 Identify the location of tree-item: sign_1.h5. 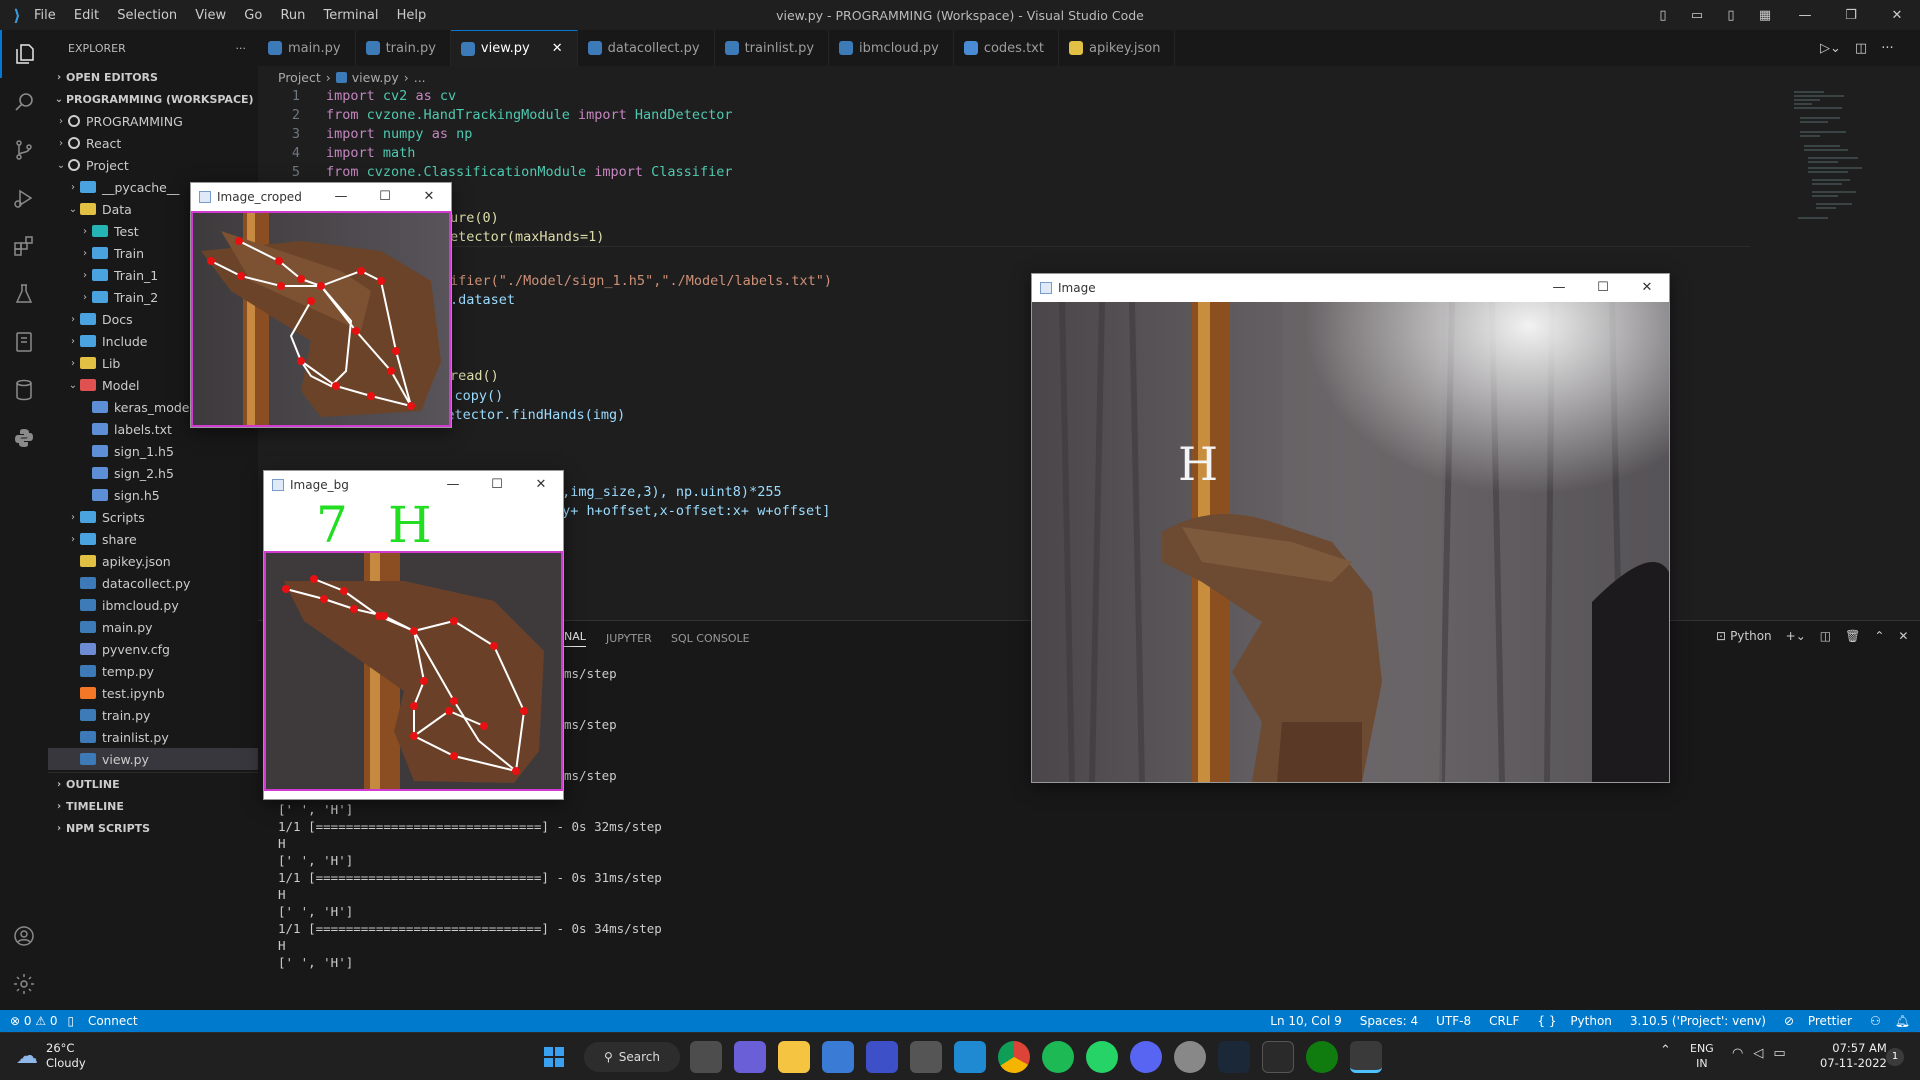
(153, 451).